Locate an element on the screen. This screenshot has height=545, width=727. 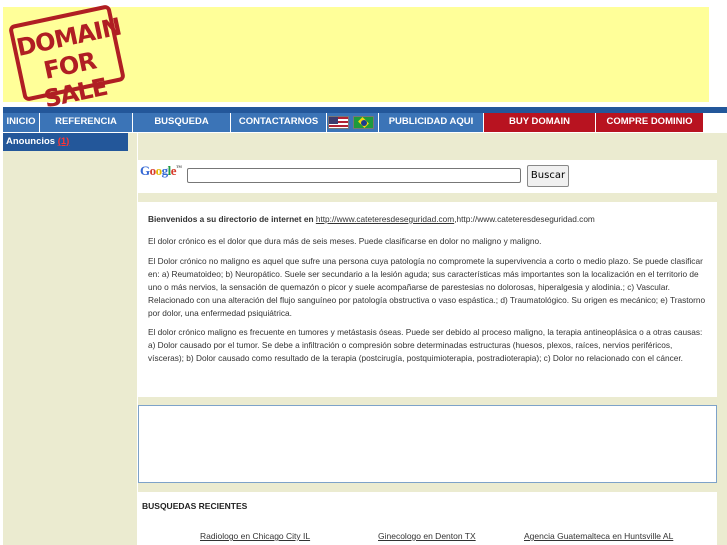
recent-link-2: Ginecologo en Denton TX is located at coordinates (427, 536).